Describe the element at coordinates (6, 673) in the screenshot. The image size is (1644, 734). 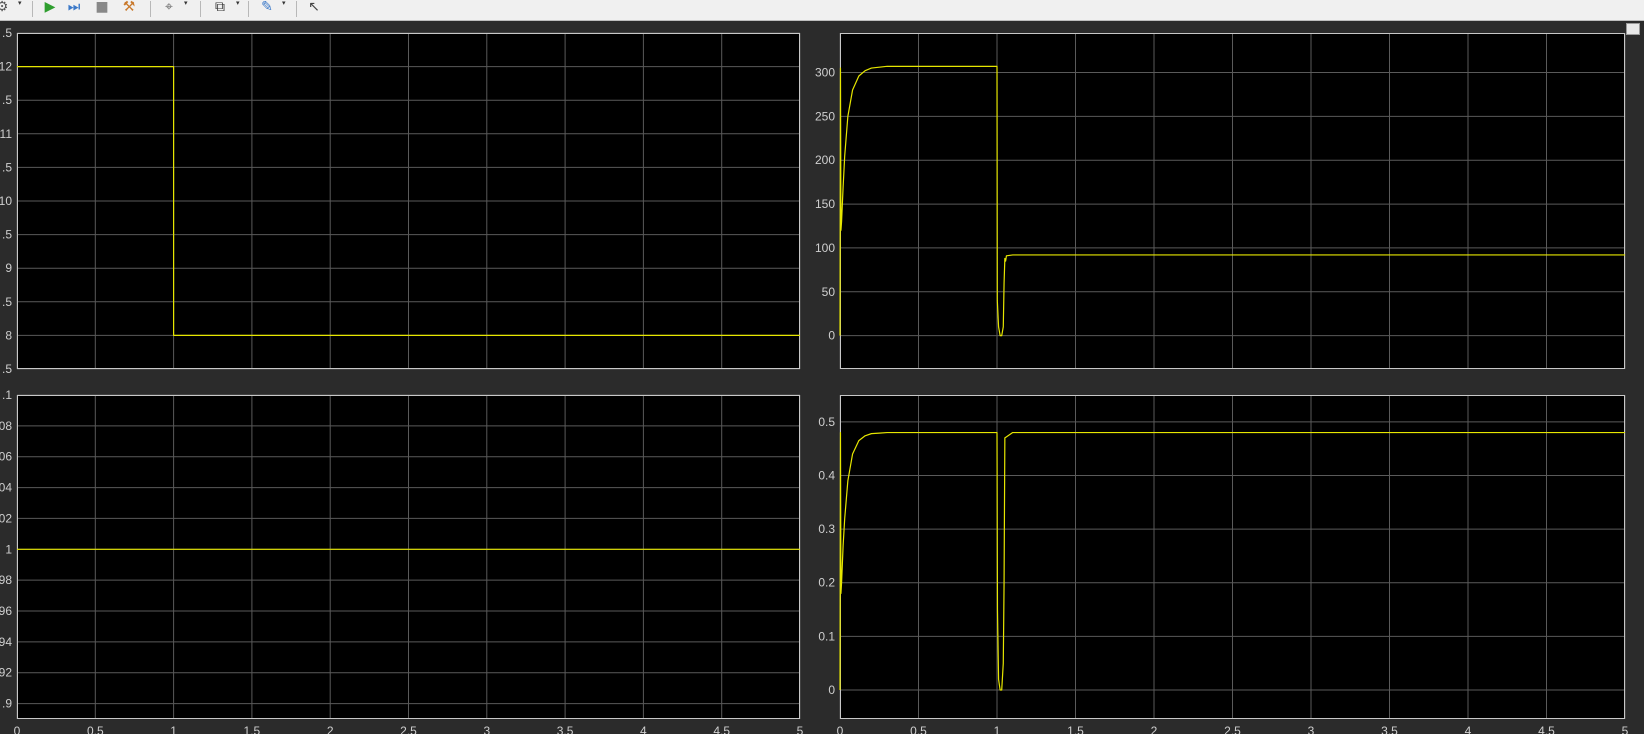
I see `y-tick-label: 92` at that location.